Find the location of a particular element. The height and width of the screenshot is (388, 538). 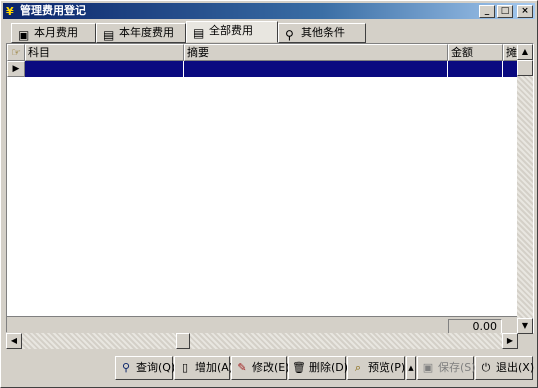

calendar-year-icon: ▤ is located at coordinates (109, 35).